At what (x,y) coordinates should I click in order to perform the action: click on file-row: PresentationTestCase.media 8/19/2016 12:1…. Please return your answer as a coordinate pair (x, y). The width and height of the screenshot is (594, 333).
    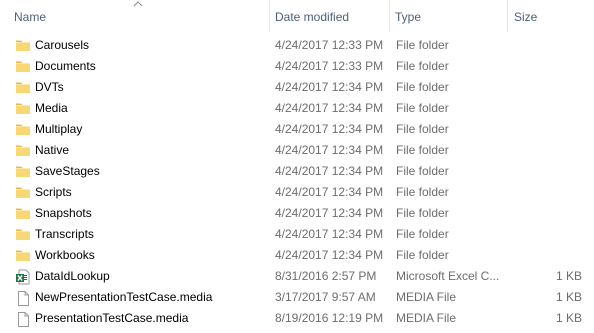
    Looking at the image, I should click on (297, 318).